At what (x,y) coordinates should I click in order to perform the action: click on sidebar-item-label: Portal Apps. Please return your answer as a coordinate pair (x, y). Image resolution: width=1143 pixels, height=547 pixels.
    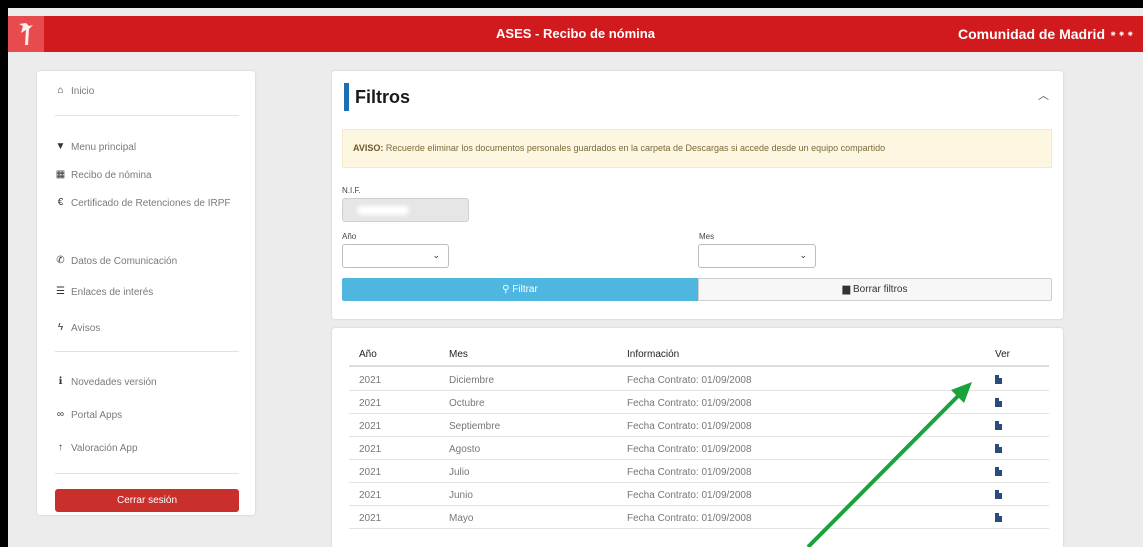
    Looking at the image, I should click on (97, 415).